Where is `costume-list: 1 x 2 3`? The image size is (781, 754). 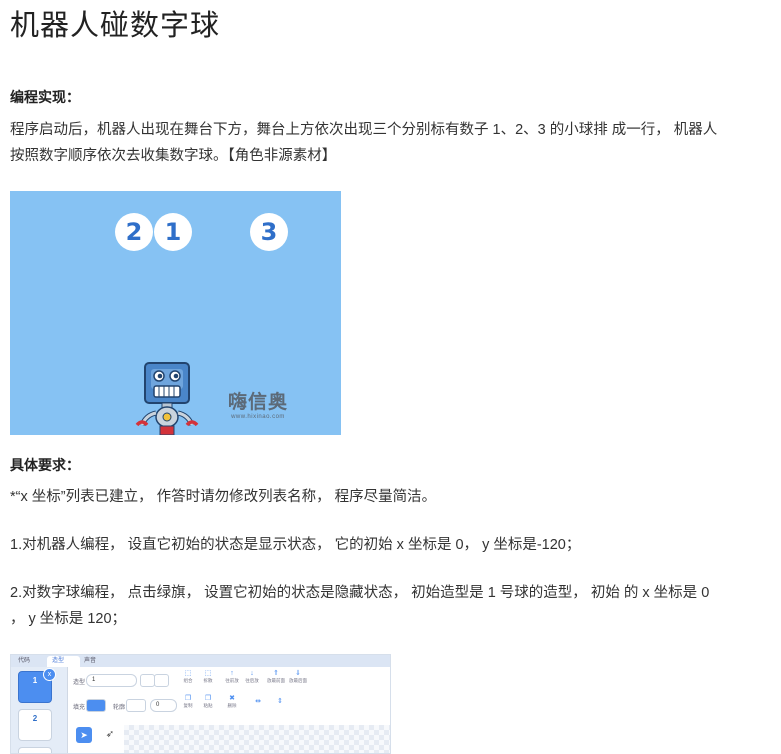
costume-list: 1 x 2 3 is located at coordinates (39, 710).